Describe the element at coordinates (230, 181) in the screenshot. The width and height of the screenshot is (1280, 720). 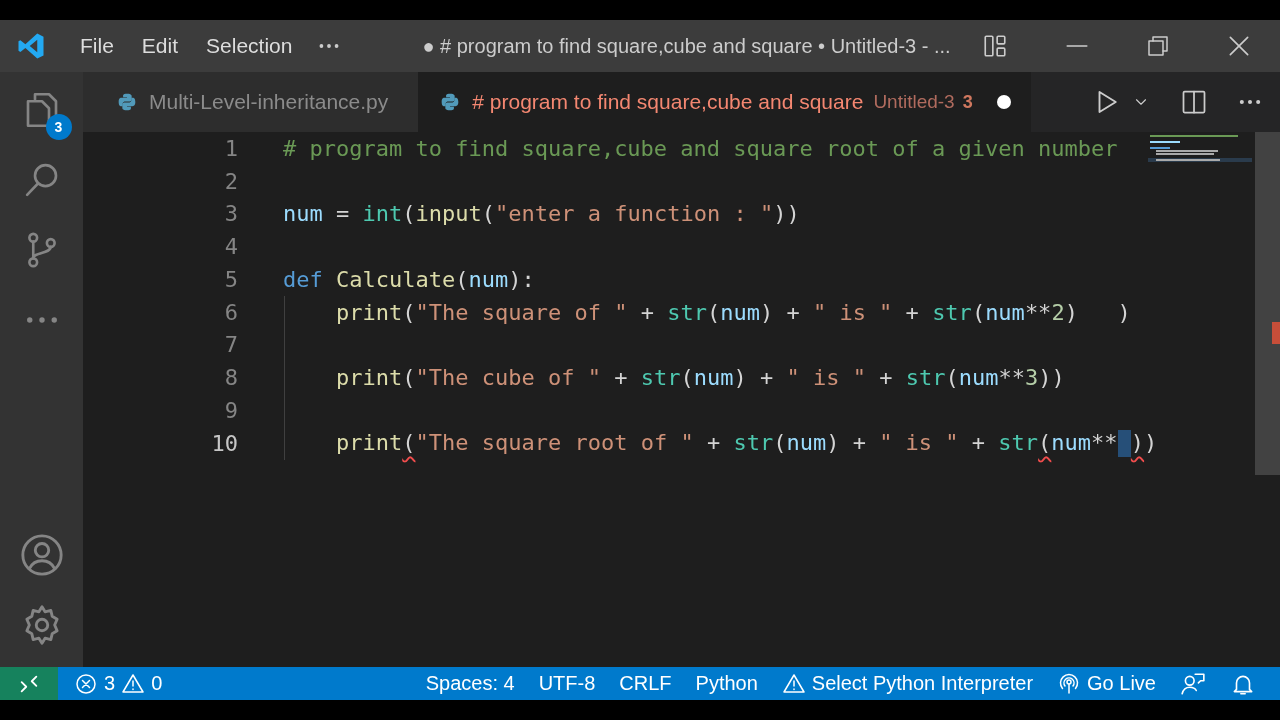
I see `line-number: 2` at that location.